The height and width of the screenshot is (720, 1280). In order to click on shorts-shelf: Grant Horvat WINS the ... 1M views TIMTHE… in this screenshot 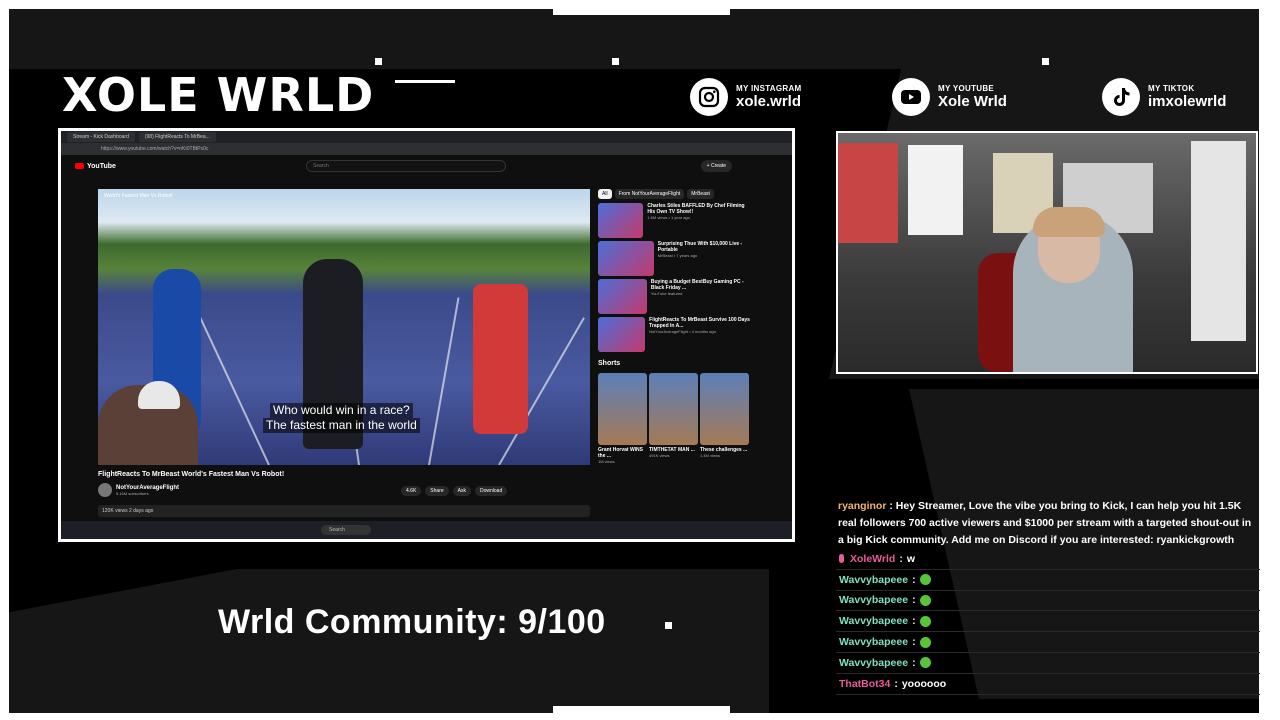, I will do `click(675, 418)`.